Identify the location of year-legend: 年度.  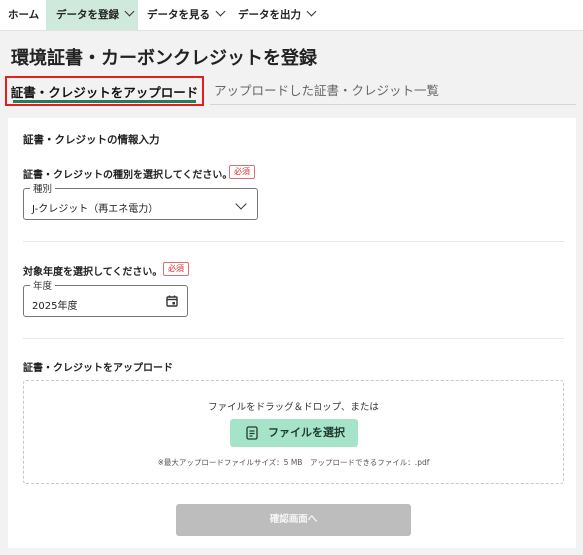
(43, 285).